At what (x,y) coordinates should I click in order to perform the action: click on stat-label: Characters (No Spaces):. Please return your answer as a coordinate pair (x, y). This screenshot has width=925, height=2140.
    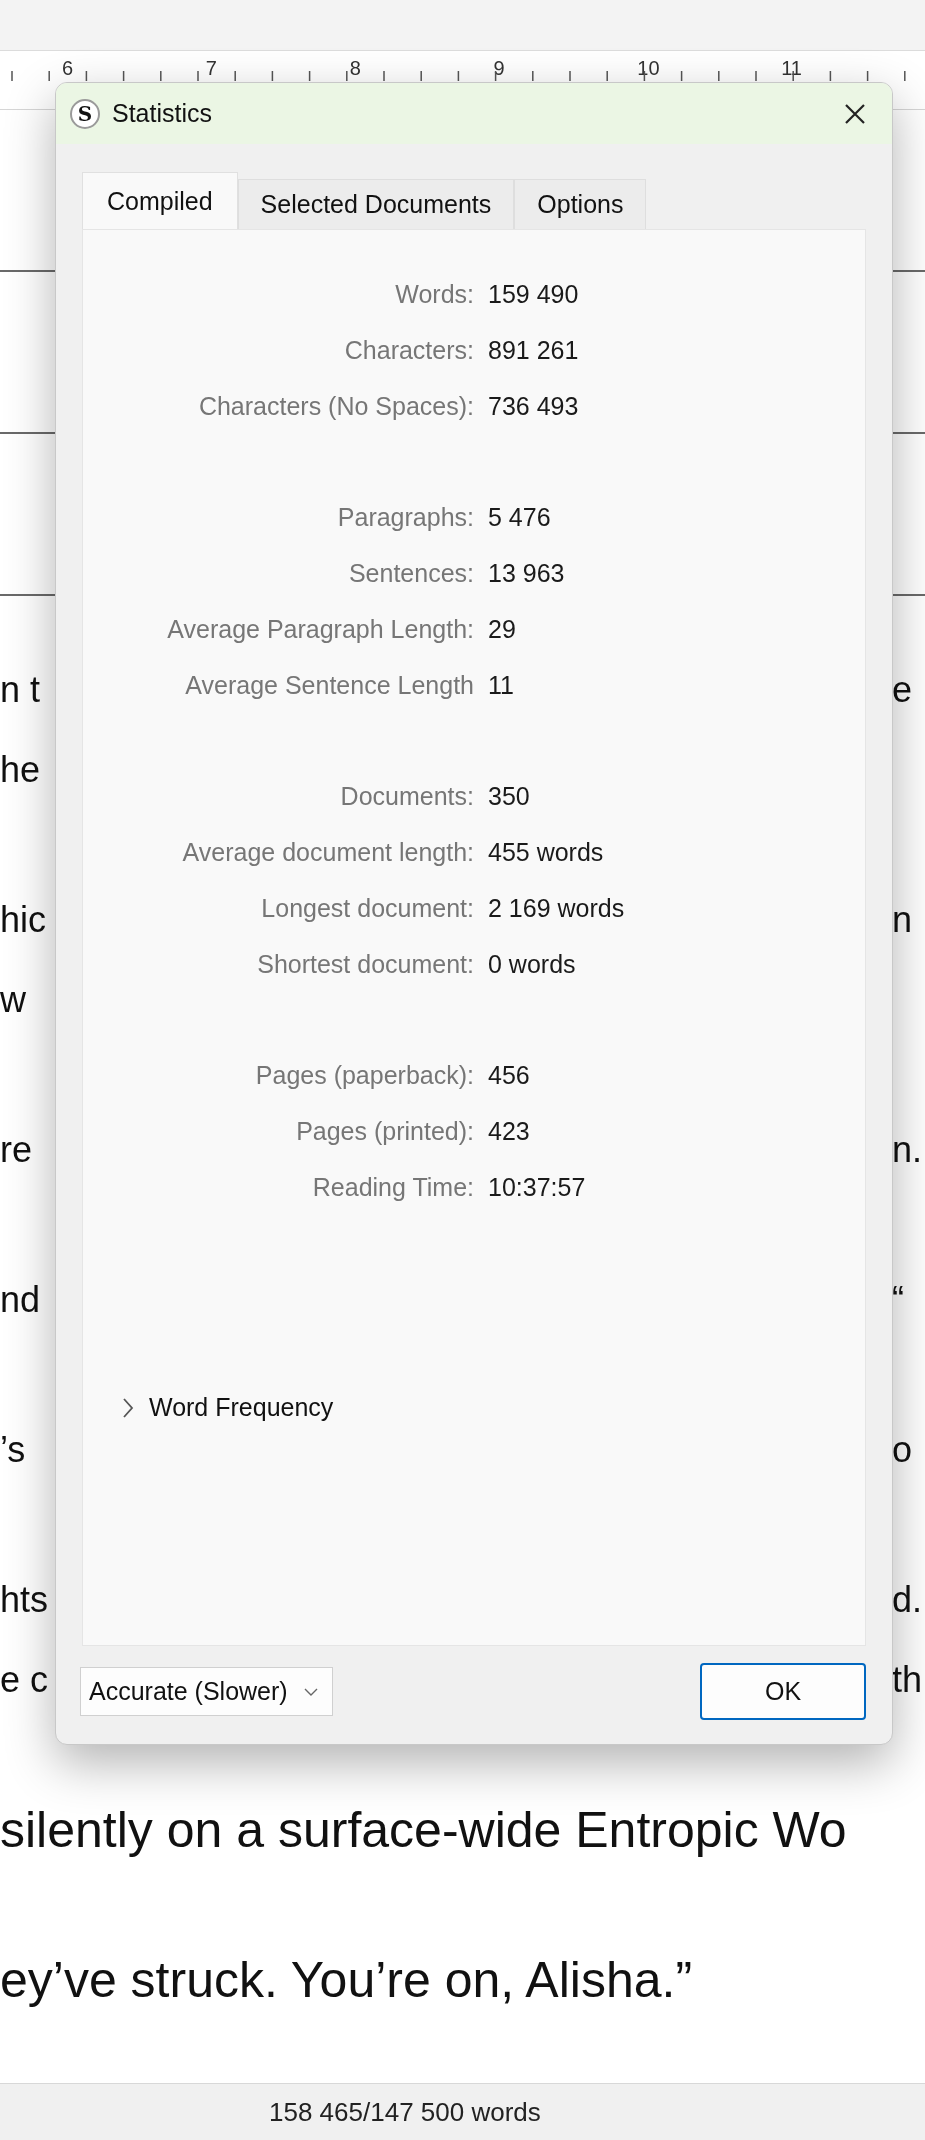
    Looking at the image, I should click on (335, 406).